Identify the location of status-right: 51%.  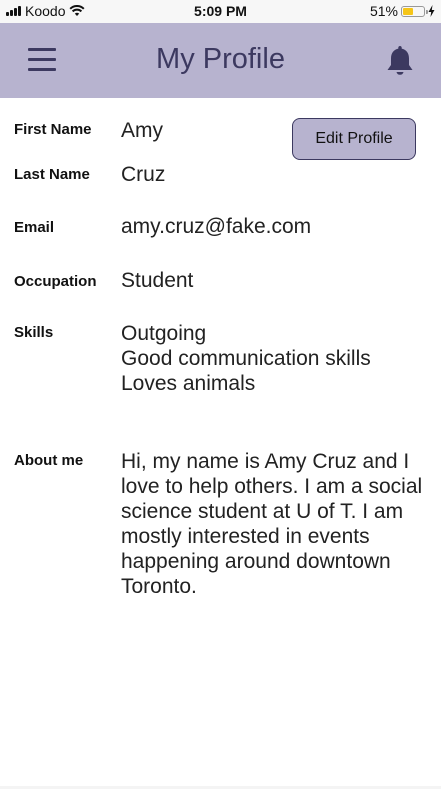
(402, 11).